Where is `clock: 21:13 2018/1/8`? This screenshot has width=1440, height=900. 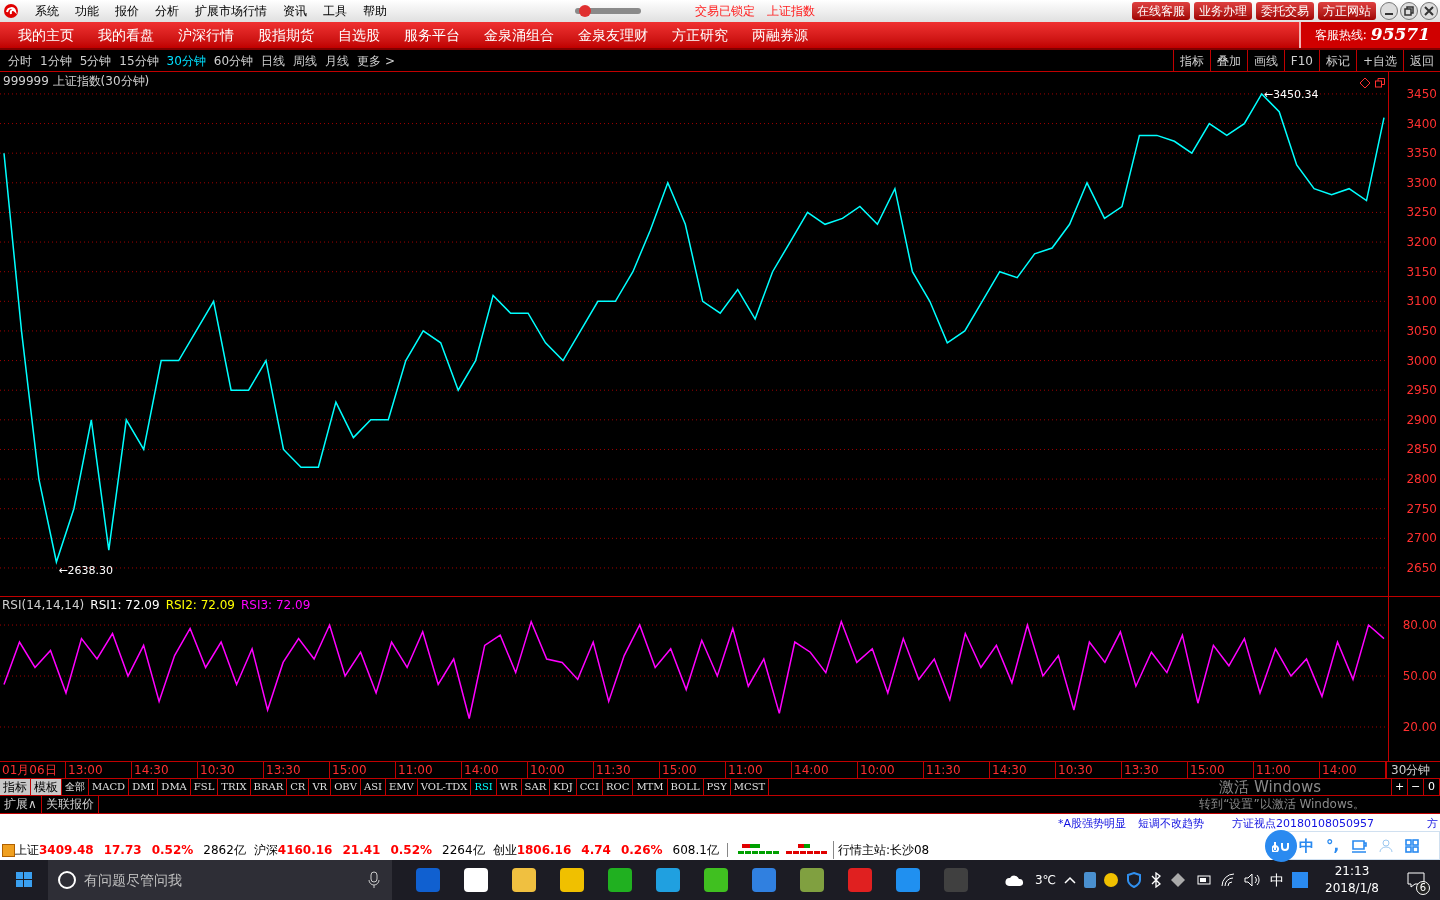
clock: 21:13 2018/1/8 is located at coordinates (1352, 880).